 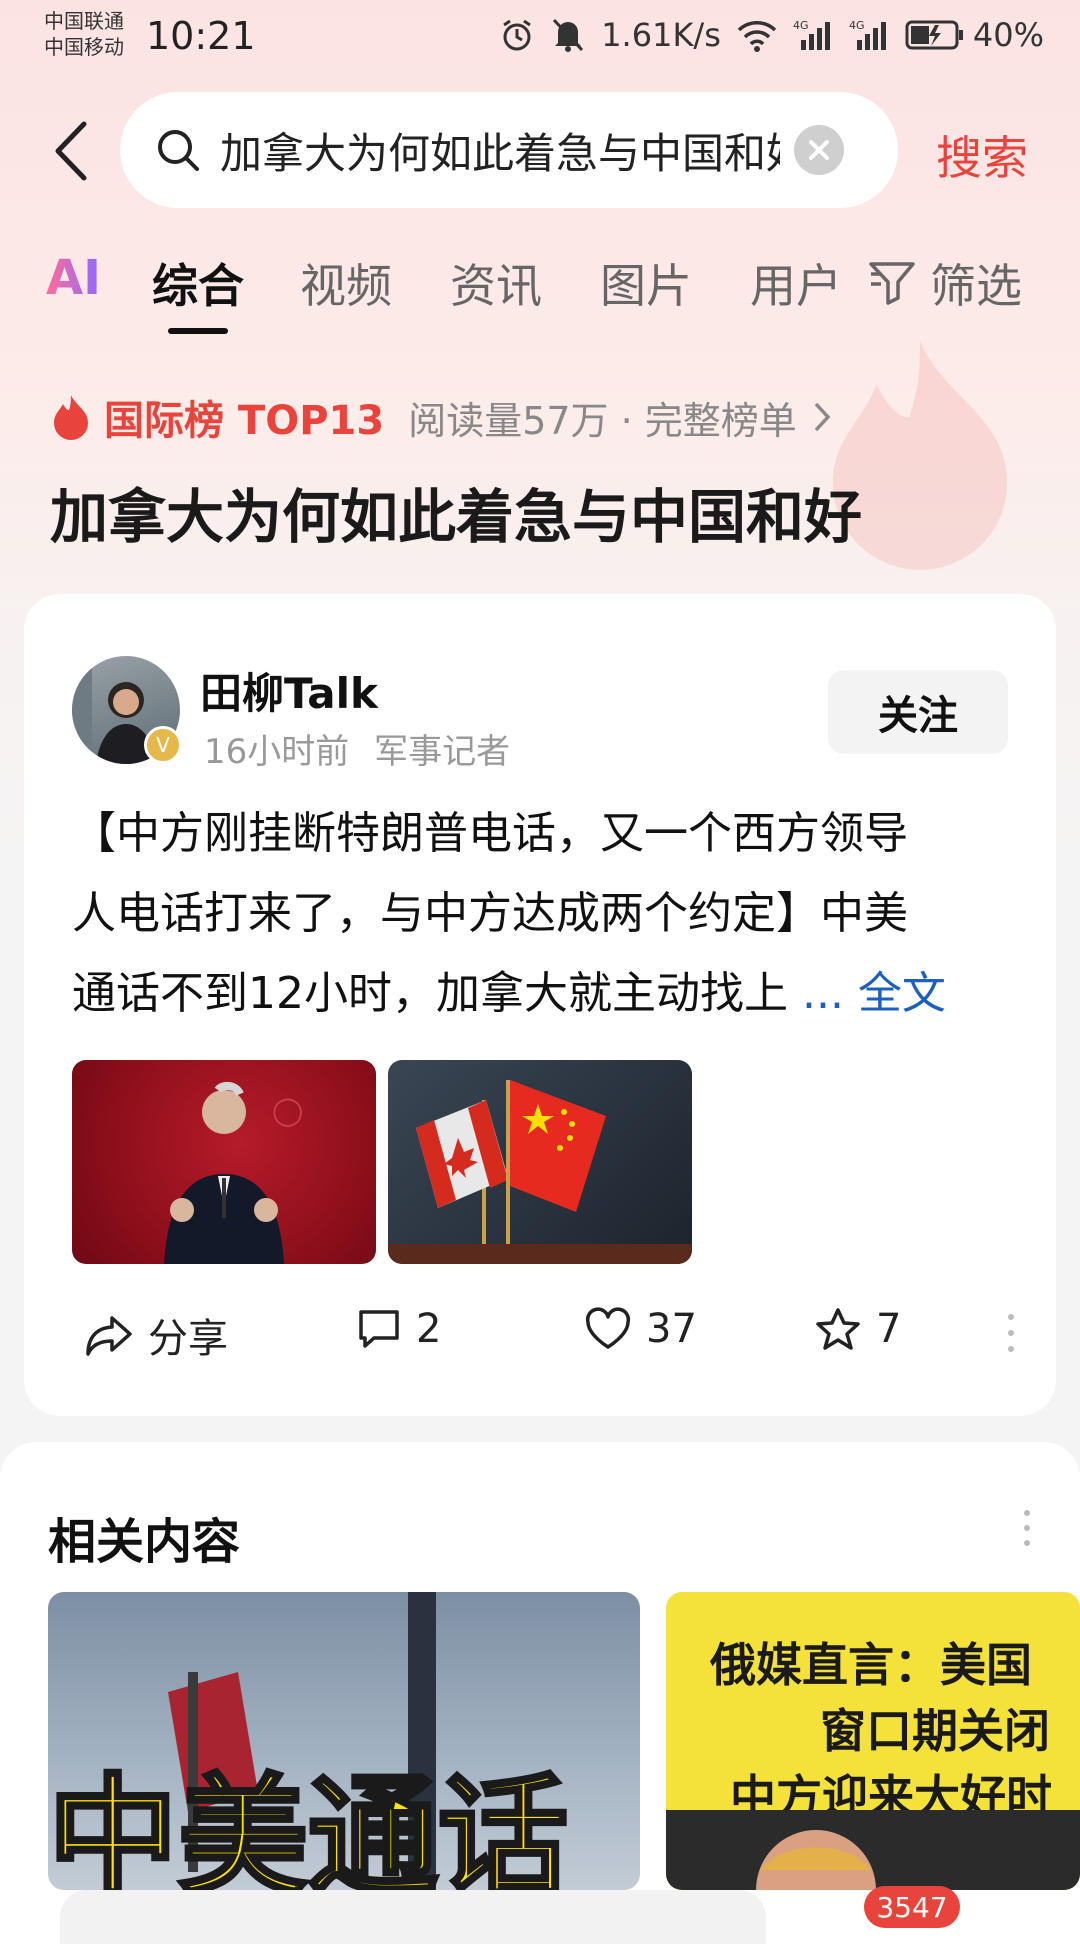 What do you see at coordinates (84, 21) in the screenshot?
I see `carrier-1: 中国联通` at bounding box center [84, 21].